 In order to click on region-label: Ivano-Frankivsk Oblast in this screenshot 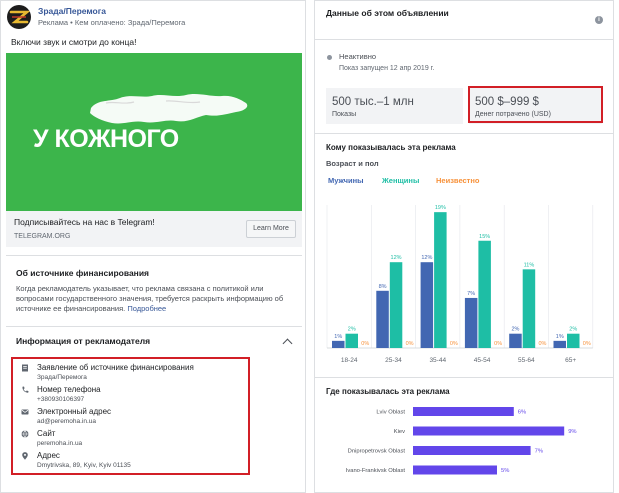, I will do `click(376, 471)`.